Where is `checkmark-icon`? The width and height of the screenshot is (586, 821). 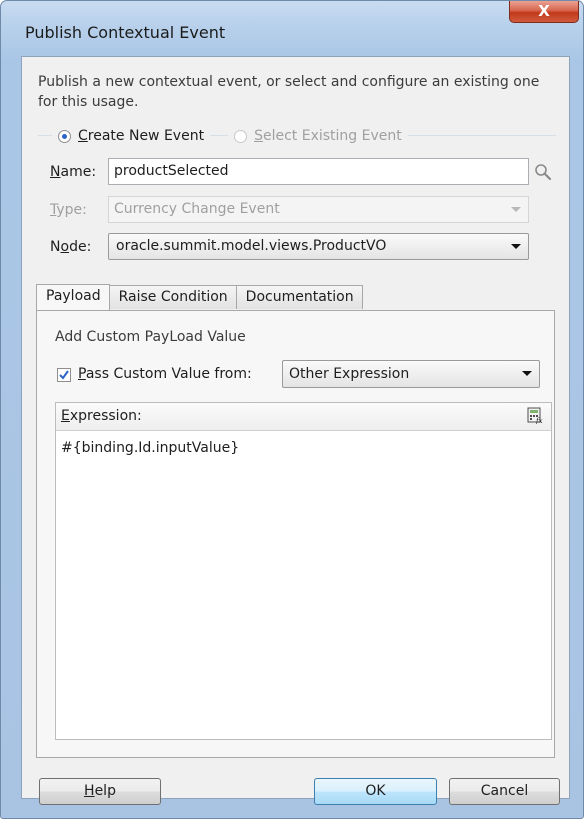 checkmark-icon is located at coordinates (64, 375).